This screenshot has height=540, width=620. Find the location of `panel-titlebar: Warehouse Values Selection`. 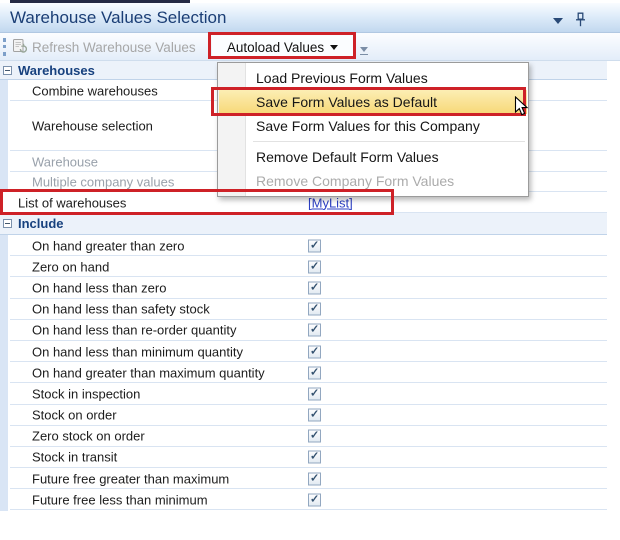

panel-titlebar: Warehouse Values Selection is located at coordinates (310, 18).